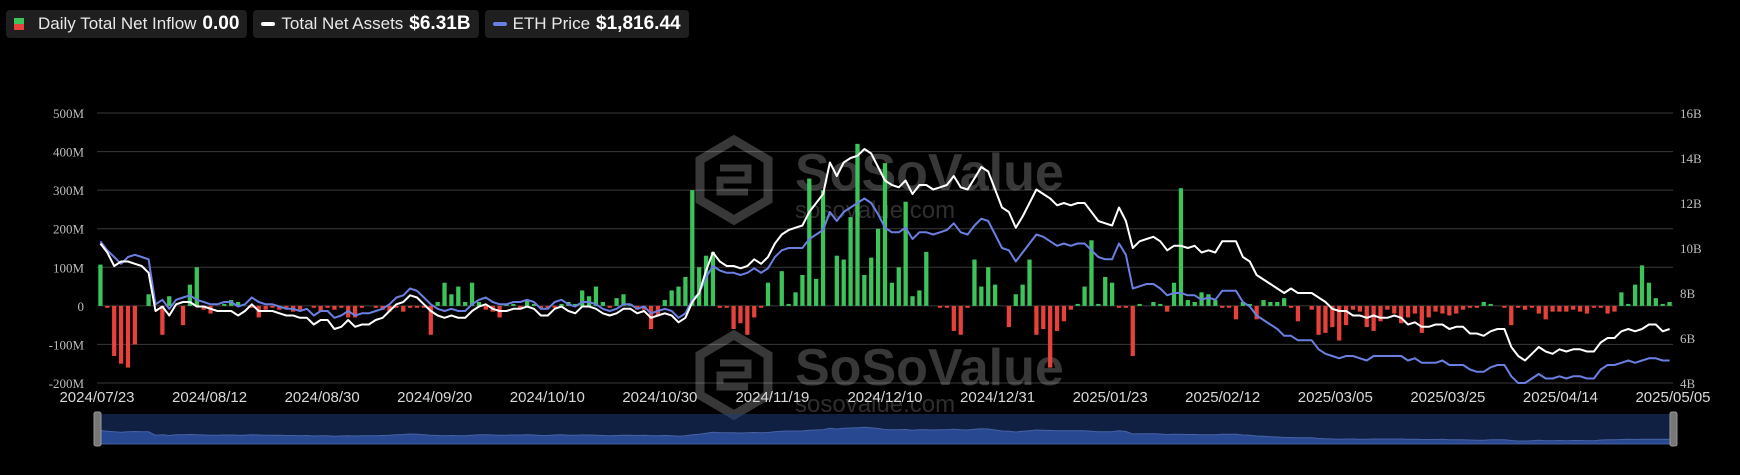 The height and width of the screenshot is (475, 1740). Describe the element at coordinates (322, 397) in the screenshot. I see `x-tick-label: 2024/08/30` at that location.